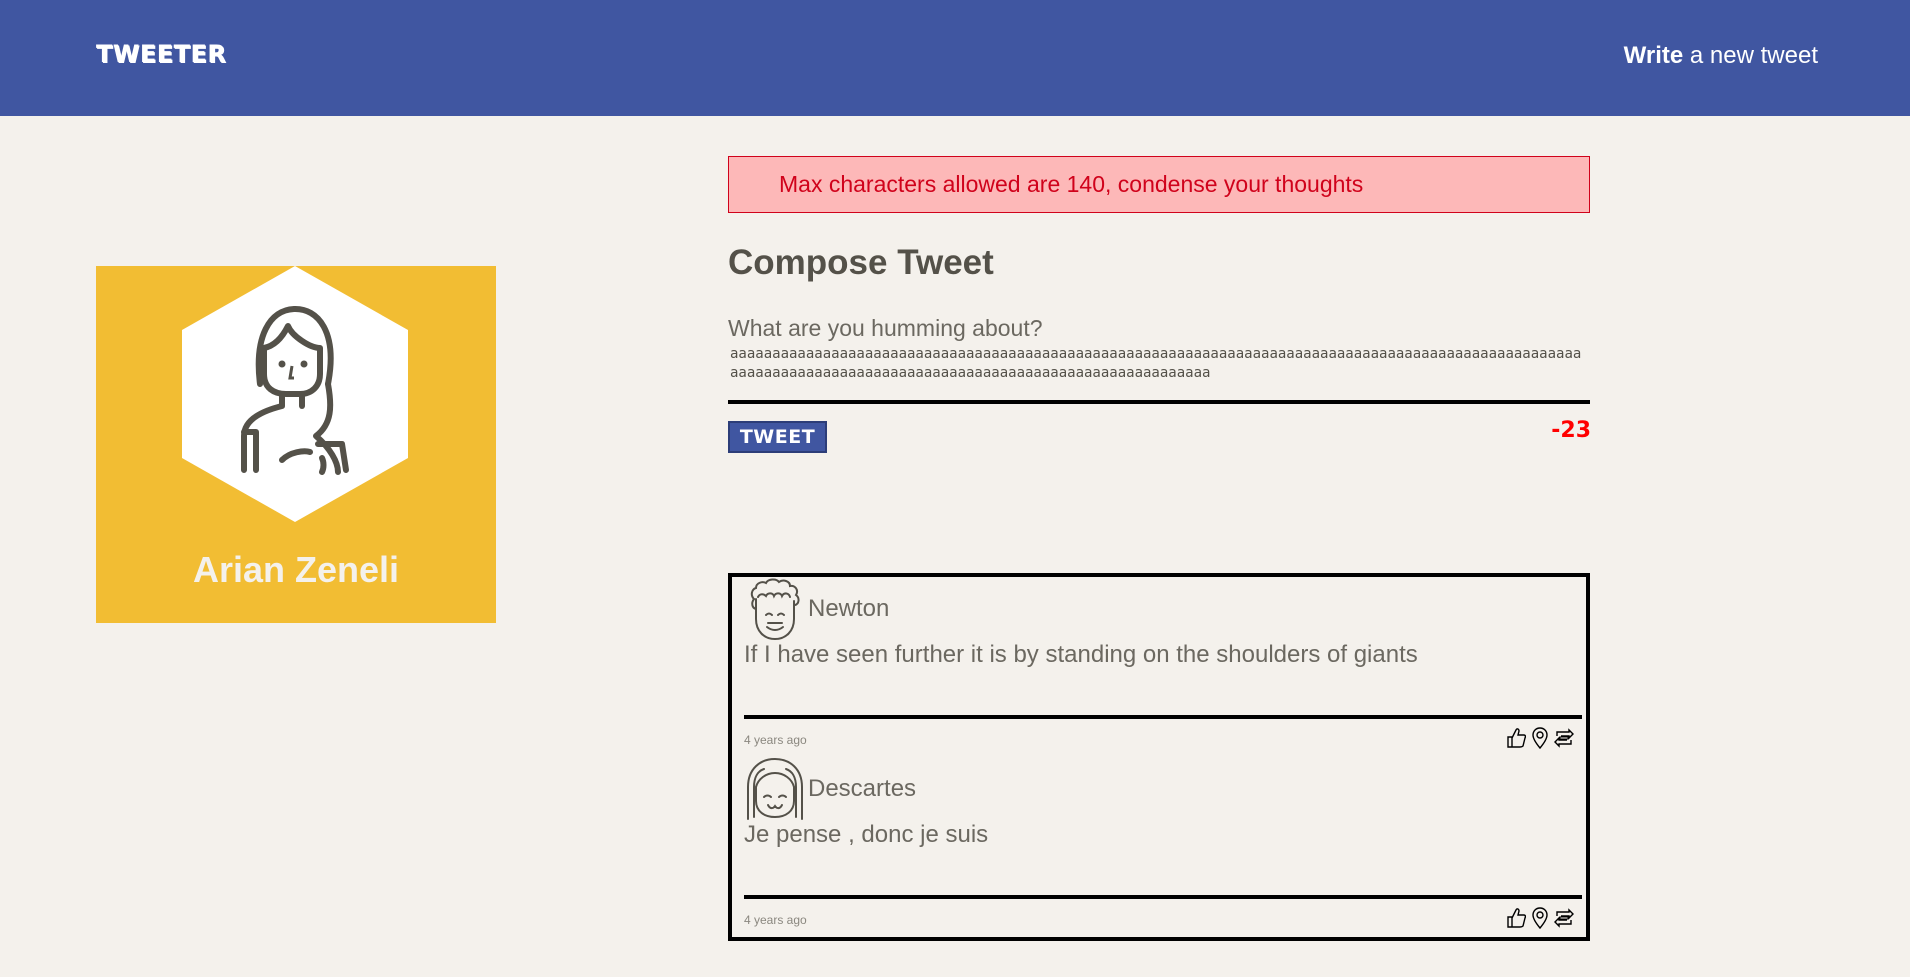  I want to click on tweet-content: Je pense , donc je suis, so click(866, 834).